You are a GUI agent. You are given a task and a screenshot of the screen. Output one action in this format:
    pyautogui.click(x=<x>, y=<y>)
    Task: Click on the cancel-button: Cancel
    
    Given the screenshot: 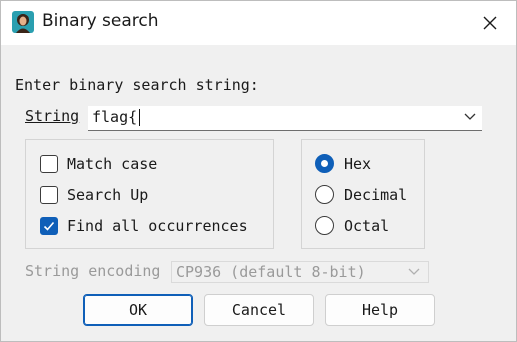 What is the action you would take?
    pyautogui.click(x=259, y=310)
    